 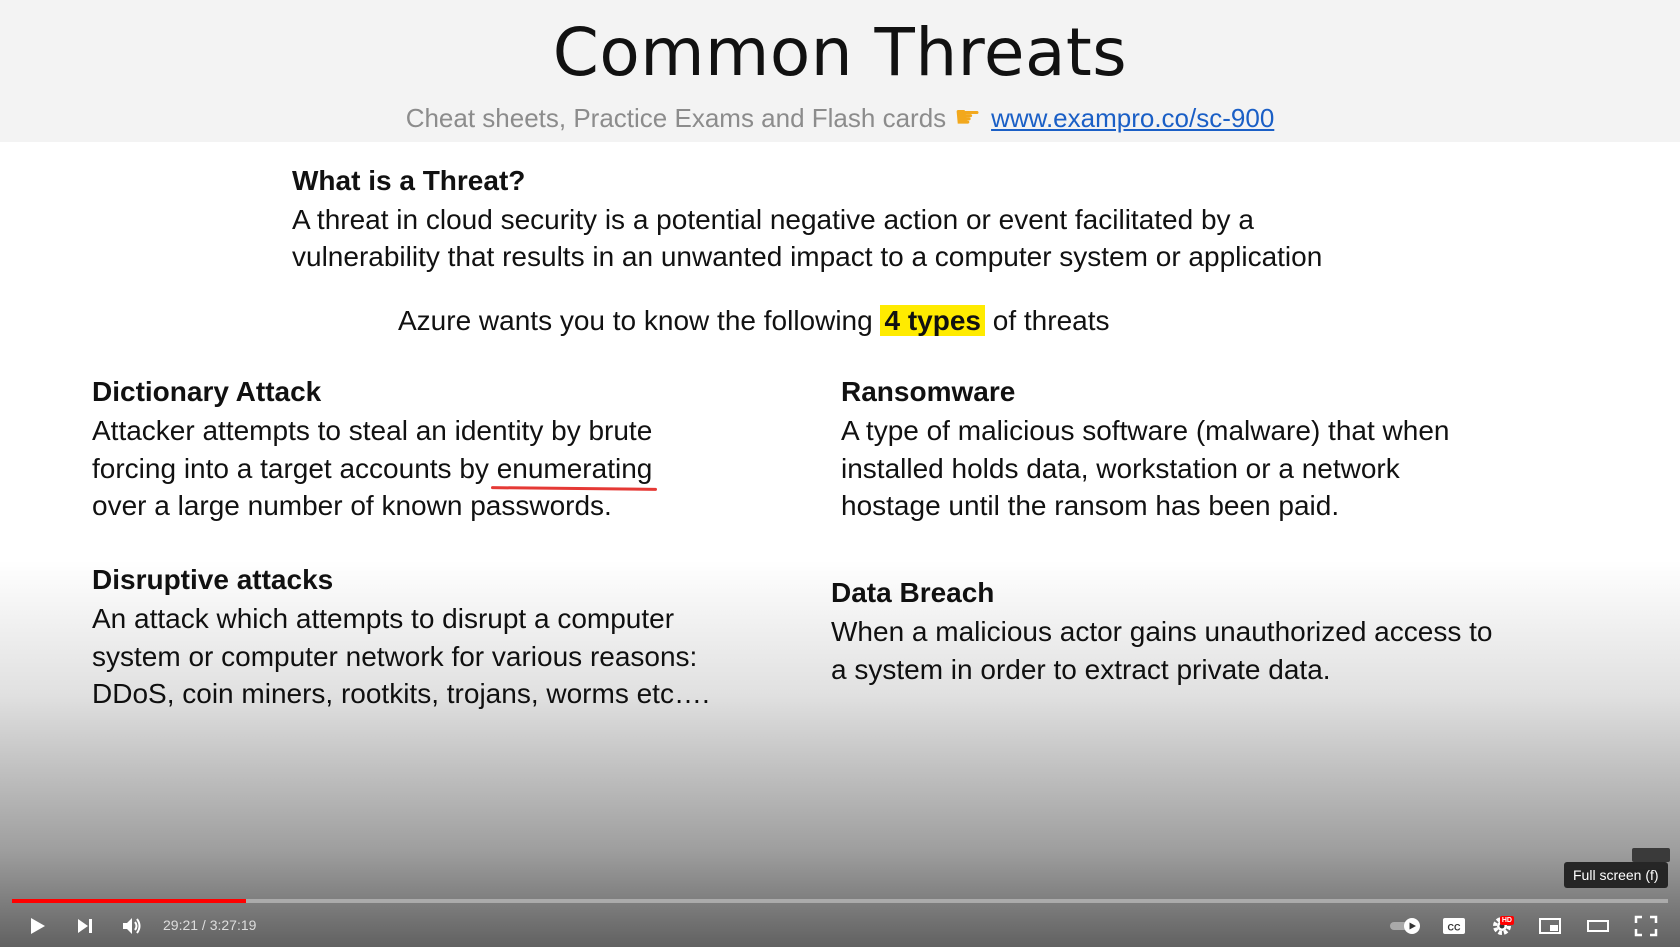 What do you see at coordinates (1616, 875) in the screenshot?
I see `fullscreen-tooltip: Full screen (f)` at bounding box center [1616, 875].